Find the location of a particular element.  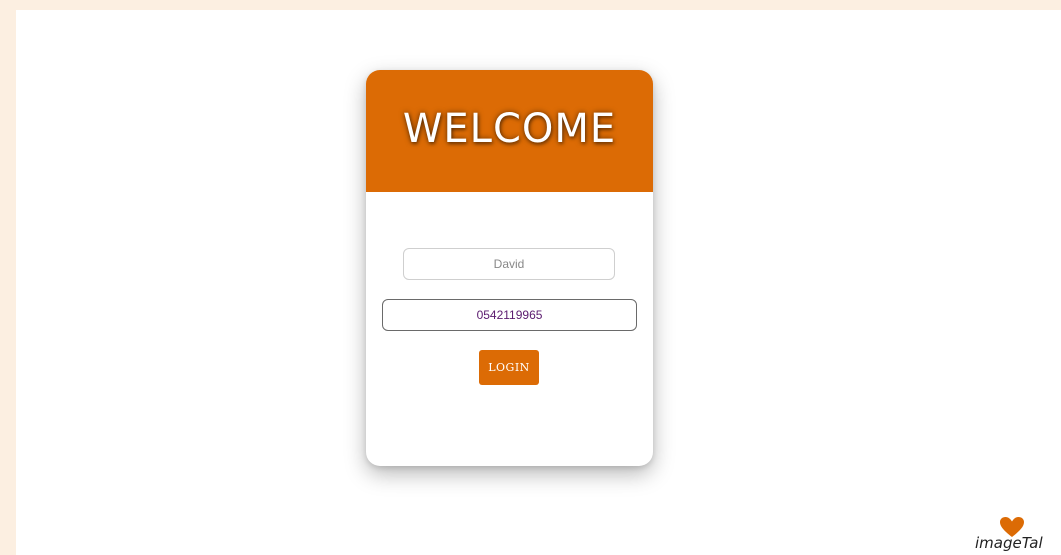

welcome-title: WELCOME is located at coordinates (509, 129).